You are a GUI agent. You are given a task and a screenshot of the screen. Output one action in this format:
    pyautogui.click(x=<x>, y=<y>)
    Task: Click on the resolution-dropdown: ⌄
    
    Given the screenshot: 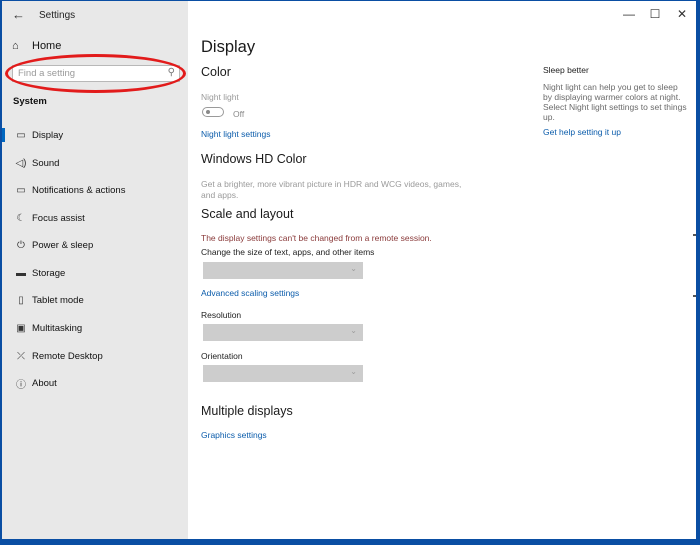 What is the action you would take?
    pyautogui.click(x=283, y=332)
    